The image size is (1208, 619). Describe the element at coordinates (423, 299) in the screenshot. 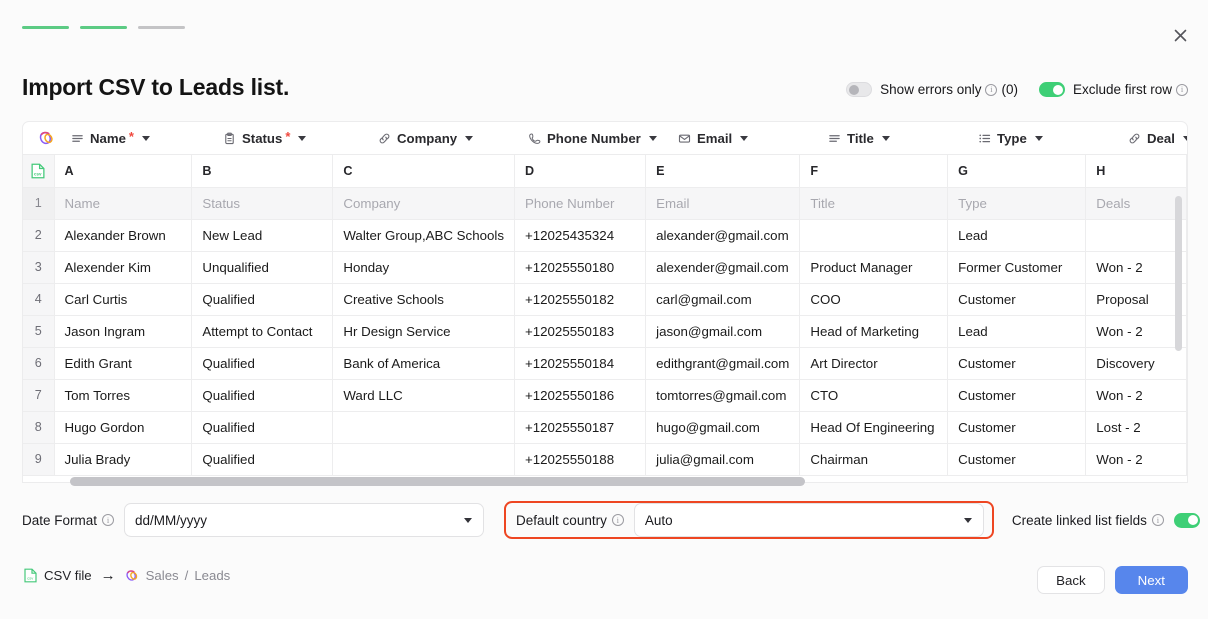

I see `table-cell: Creative Schools` at that location.